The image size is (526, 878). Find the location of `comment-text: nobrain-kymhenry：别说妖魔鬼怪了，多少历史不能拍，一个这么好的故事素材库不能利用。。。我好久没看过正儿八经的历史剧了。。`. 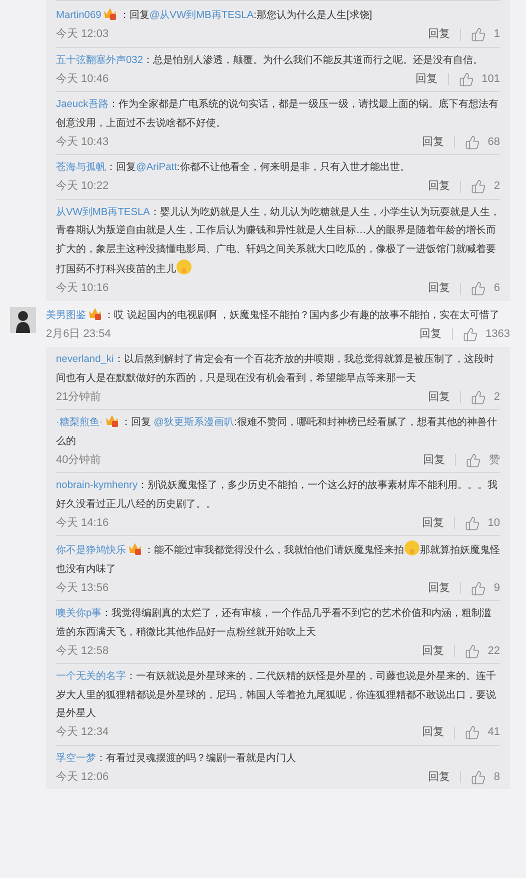

comment-text: nobrain-kymhenry：别说妖魔鬼怪了，多少历史不能拍，一个这么好的故事素材库不能利用。。。我好久没看过正儿八经的历史剧了。。 is located at coordinates (277, 495).